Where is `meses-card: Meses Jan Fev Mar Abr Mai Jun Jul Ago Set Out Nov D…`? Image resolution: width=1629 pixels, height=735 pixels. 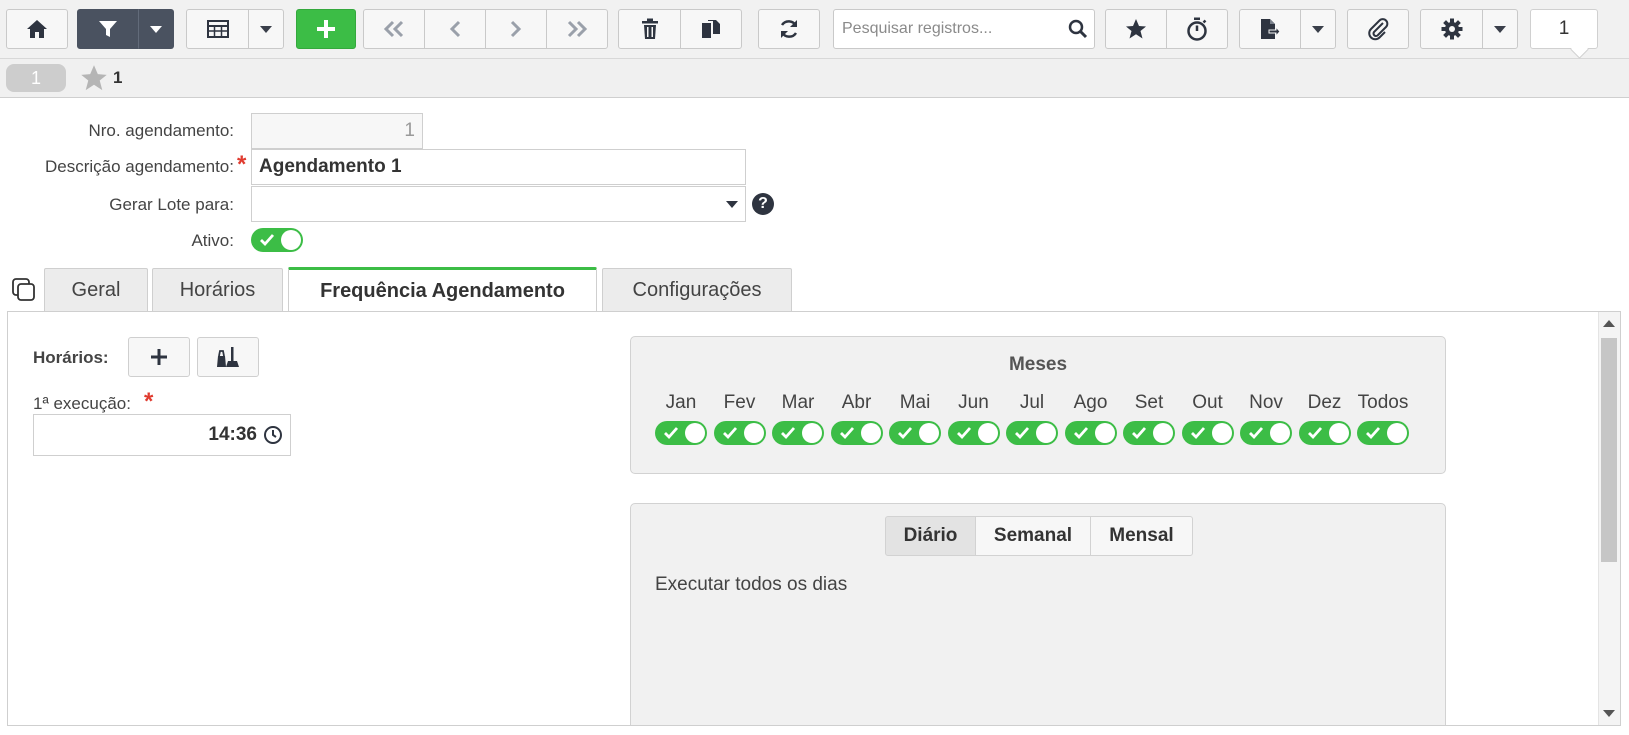 meses-card: Meses Jan Fev Mar Abr Mai Jun Jul Ago Set Out Nov D… is located at coordinates (1038, 405).